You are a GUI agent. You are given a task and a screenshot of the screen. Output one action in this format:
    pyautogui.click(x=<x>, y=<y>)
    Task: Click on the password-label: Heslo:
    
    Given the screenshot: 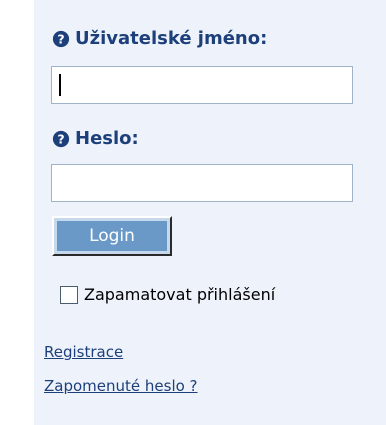 What is the action you would take?
    pyautogui.click(x=107, y=138)
    